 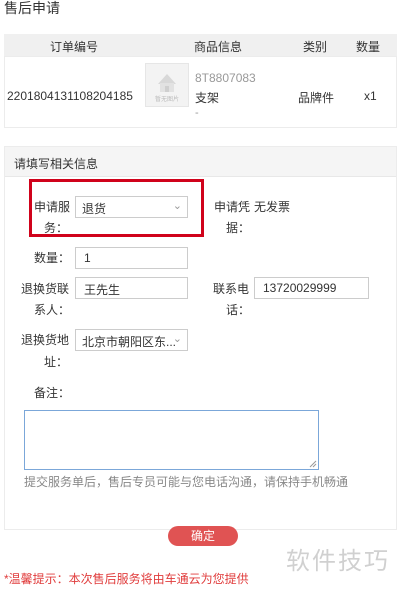 I want to click on phone-field: 13720029999, so click(x=311, y=288).